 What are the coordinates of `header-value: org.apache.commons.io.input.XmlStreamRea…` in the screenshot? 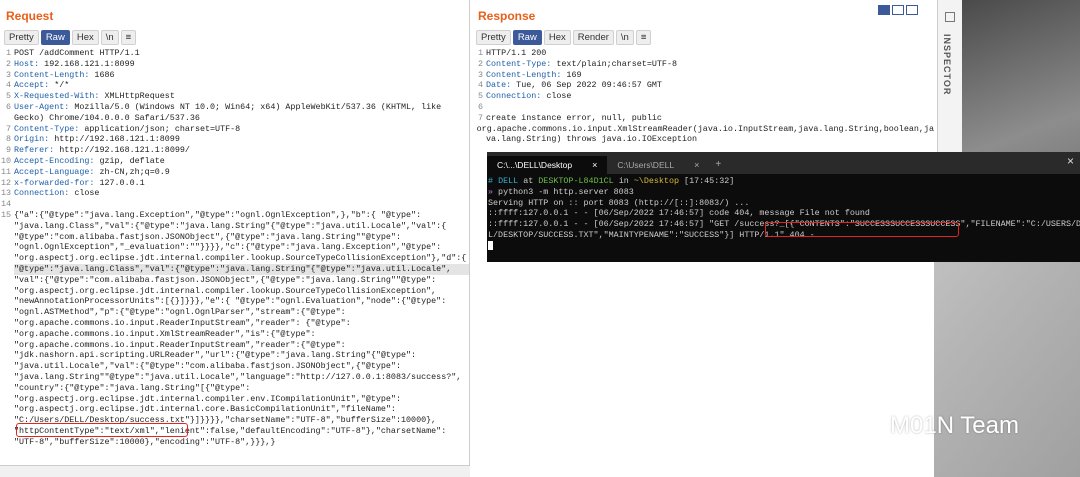 It's located at (705, 128).